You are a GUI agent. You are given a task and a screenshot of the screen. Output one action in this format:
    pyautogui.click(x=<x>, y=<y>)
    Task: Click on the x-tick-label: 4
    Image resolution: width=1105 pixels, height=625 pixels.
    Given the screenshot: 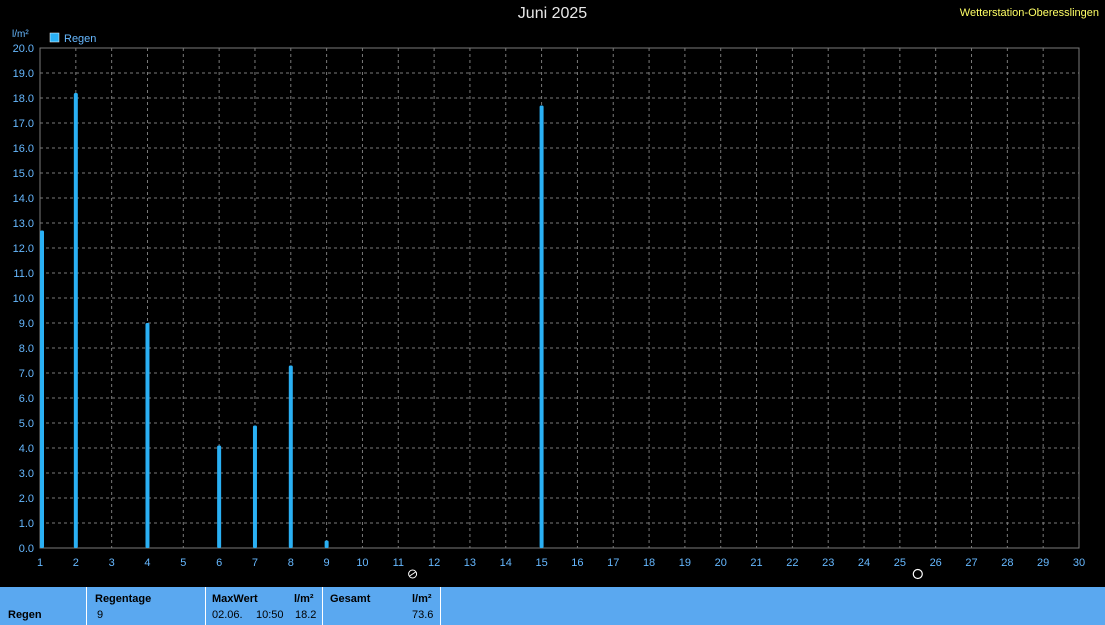 What is the action you would take?
    pyautogui.click(x=147, y=563)
    